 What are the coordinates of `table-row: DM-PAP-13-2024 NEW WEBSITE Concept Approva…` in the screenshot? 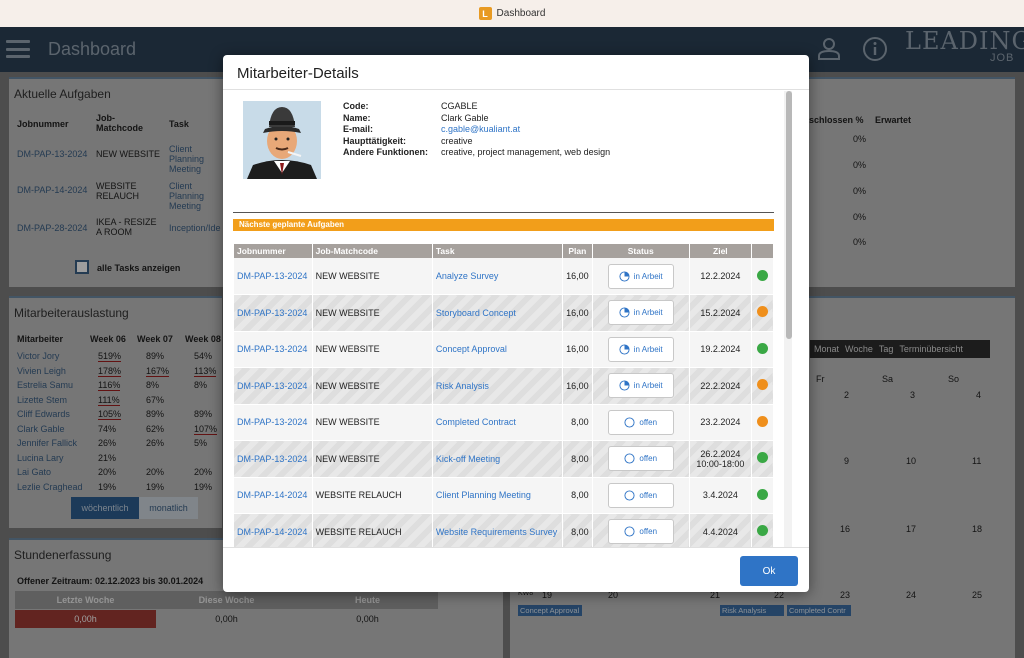 It's located at (504, 349).